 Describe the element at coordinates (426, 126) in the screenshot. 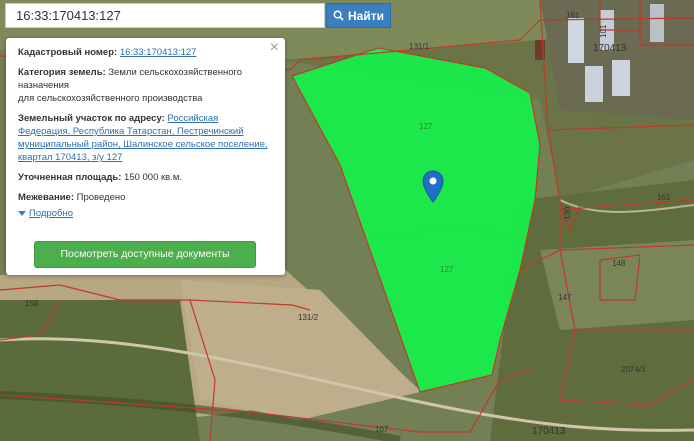

I see `map-label-127: 127` at that location.